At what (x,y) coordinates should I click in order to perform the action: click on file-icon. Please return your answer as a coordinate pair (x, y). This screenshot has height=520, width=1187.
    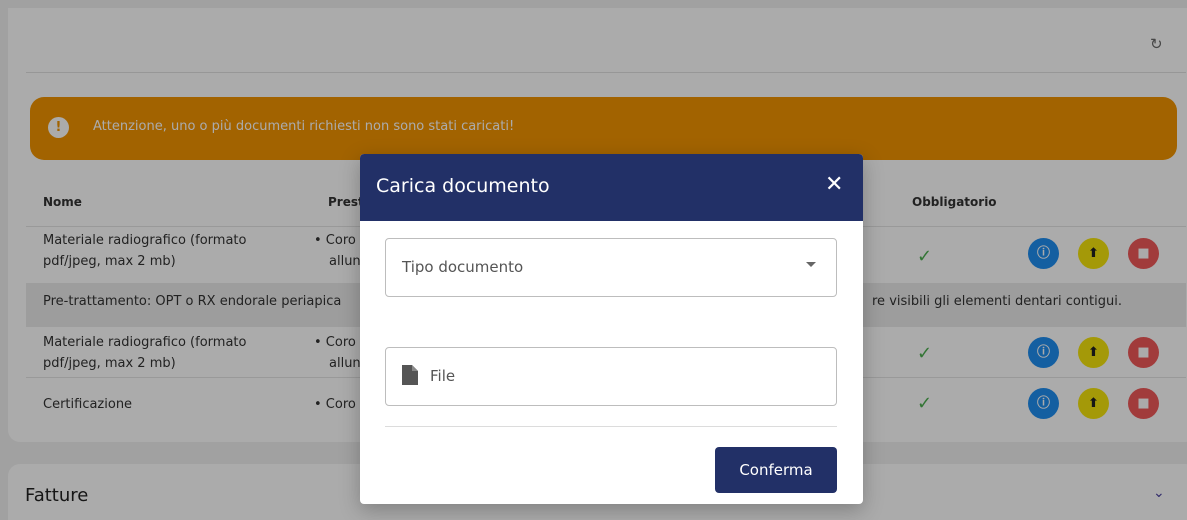
    Looking at the image, I should click on (410, 375).